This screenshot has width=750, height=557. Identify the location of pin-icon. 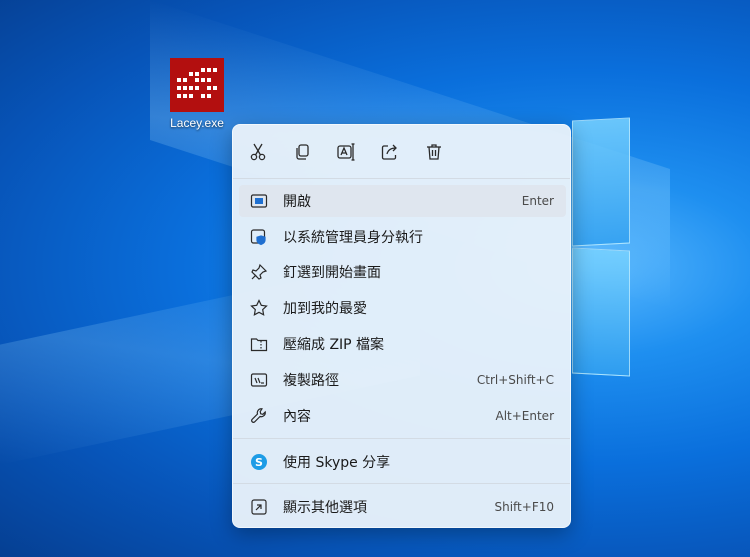
(259, 272).